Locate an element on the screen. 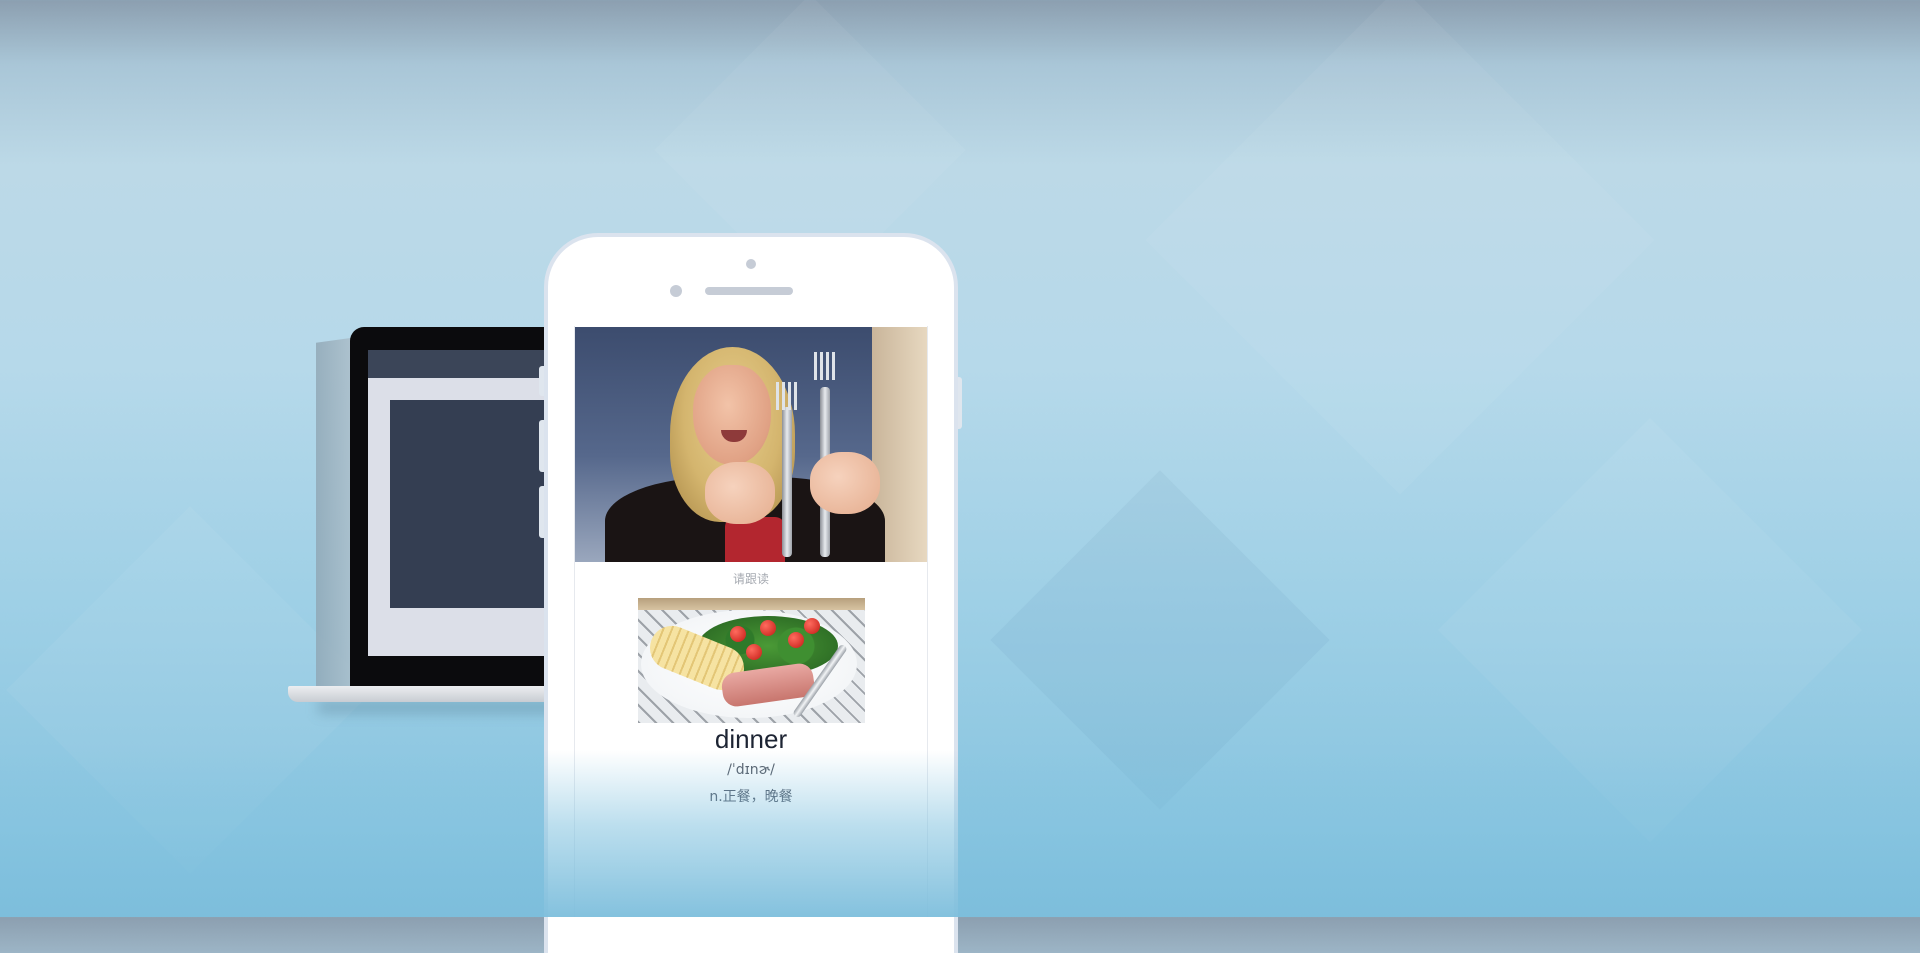 This screenshot has width=1920, height=953. laptop-screen-header is located at coordinates (463, 364).